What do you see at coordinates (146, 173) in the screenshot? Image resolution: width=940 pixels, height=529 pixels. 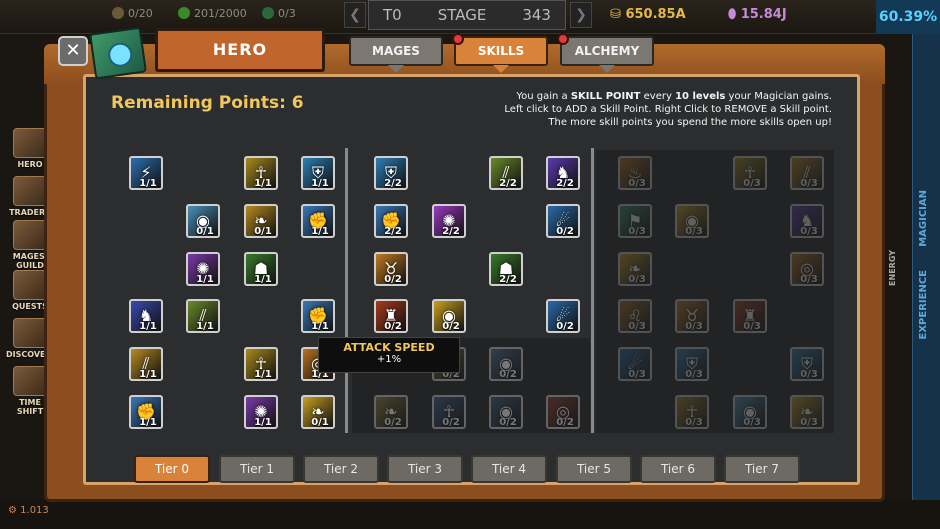 I see `lightning-skill-slot: ⚡ 1/1` at bounding box center [146, 173].